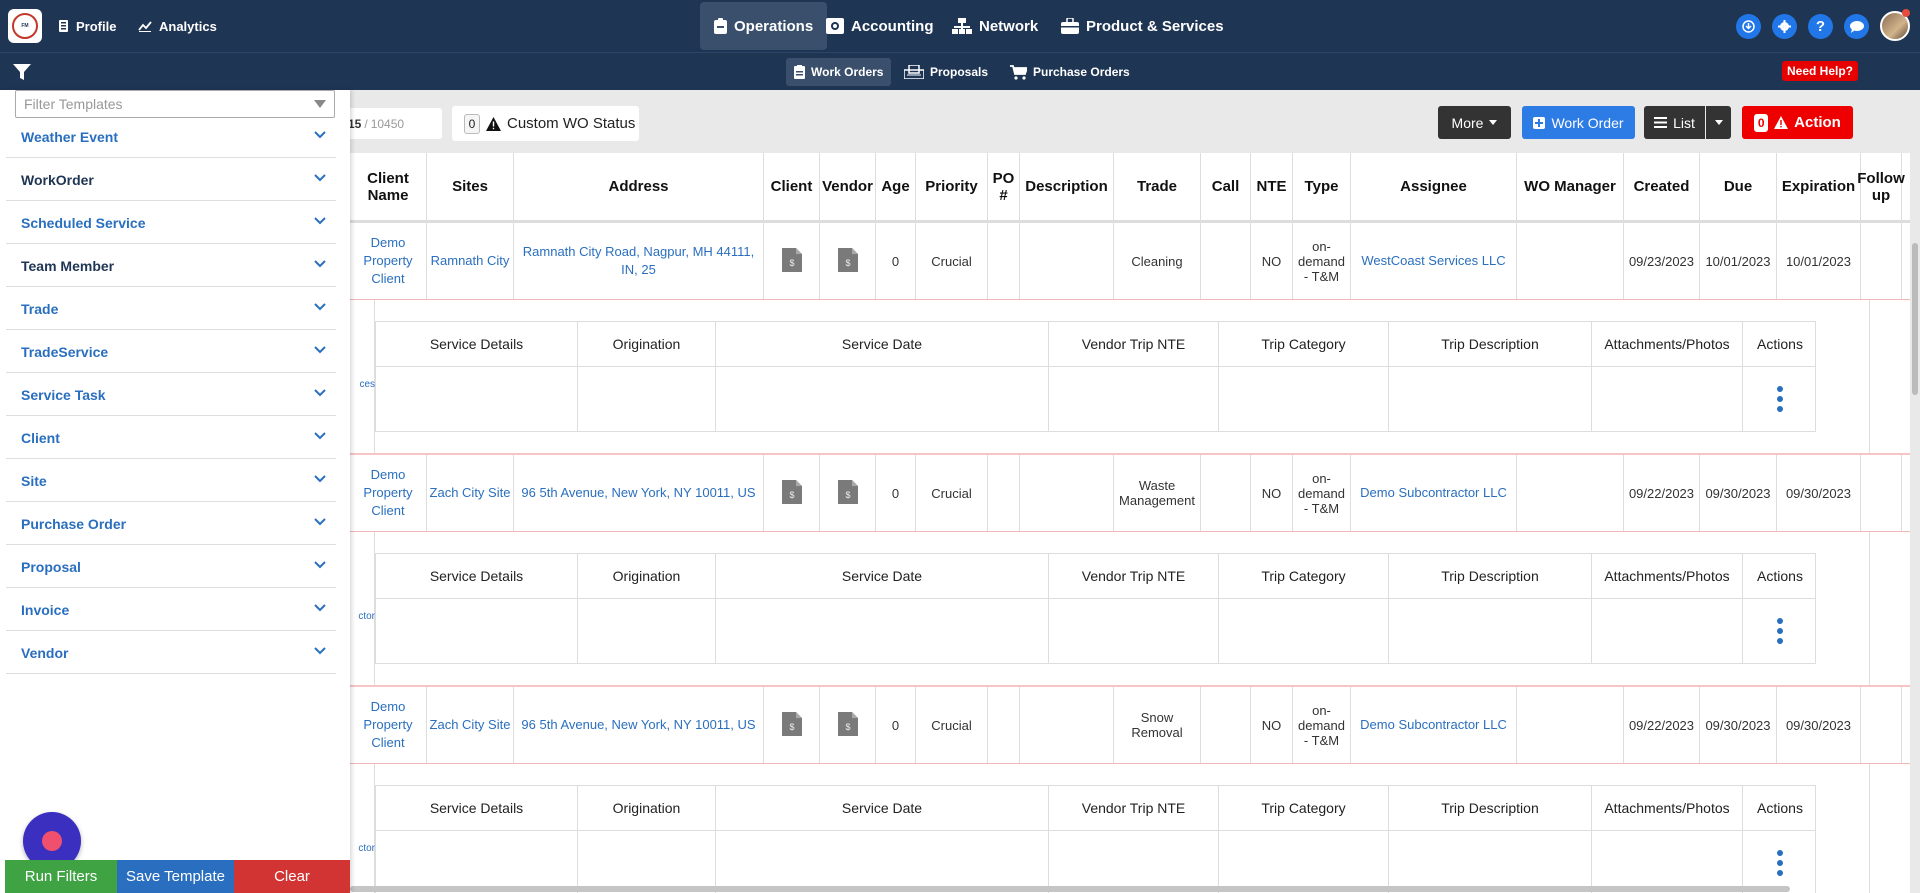 This screenshot has width=1920, height=893. I want to click on clear-filters-button: Clear, so click(292, 876).